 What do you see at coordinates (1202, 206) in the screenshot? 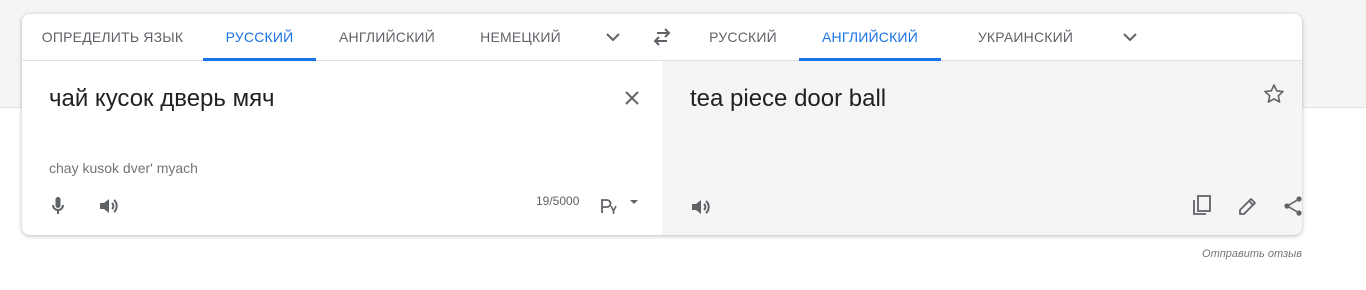
I see `copy-icon` at bounding box center [1202, 206].